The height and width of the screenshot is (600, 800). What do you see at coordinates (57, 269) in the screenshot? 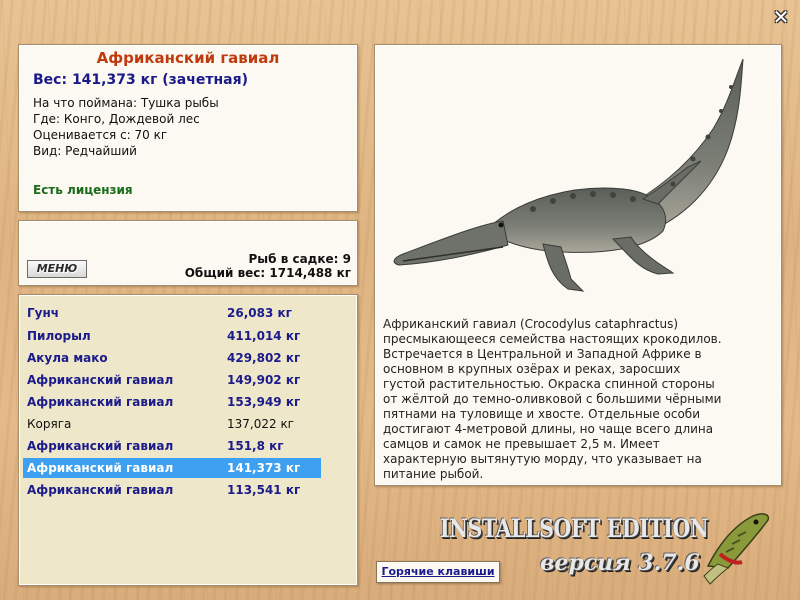
I see `menu-button: МЕНЮ` at bounding box center [57, 269].